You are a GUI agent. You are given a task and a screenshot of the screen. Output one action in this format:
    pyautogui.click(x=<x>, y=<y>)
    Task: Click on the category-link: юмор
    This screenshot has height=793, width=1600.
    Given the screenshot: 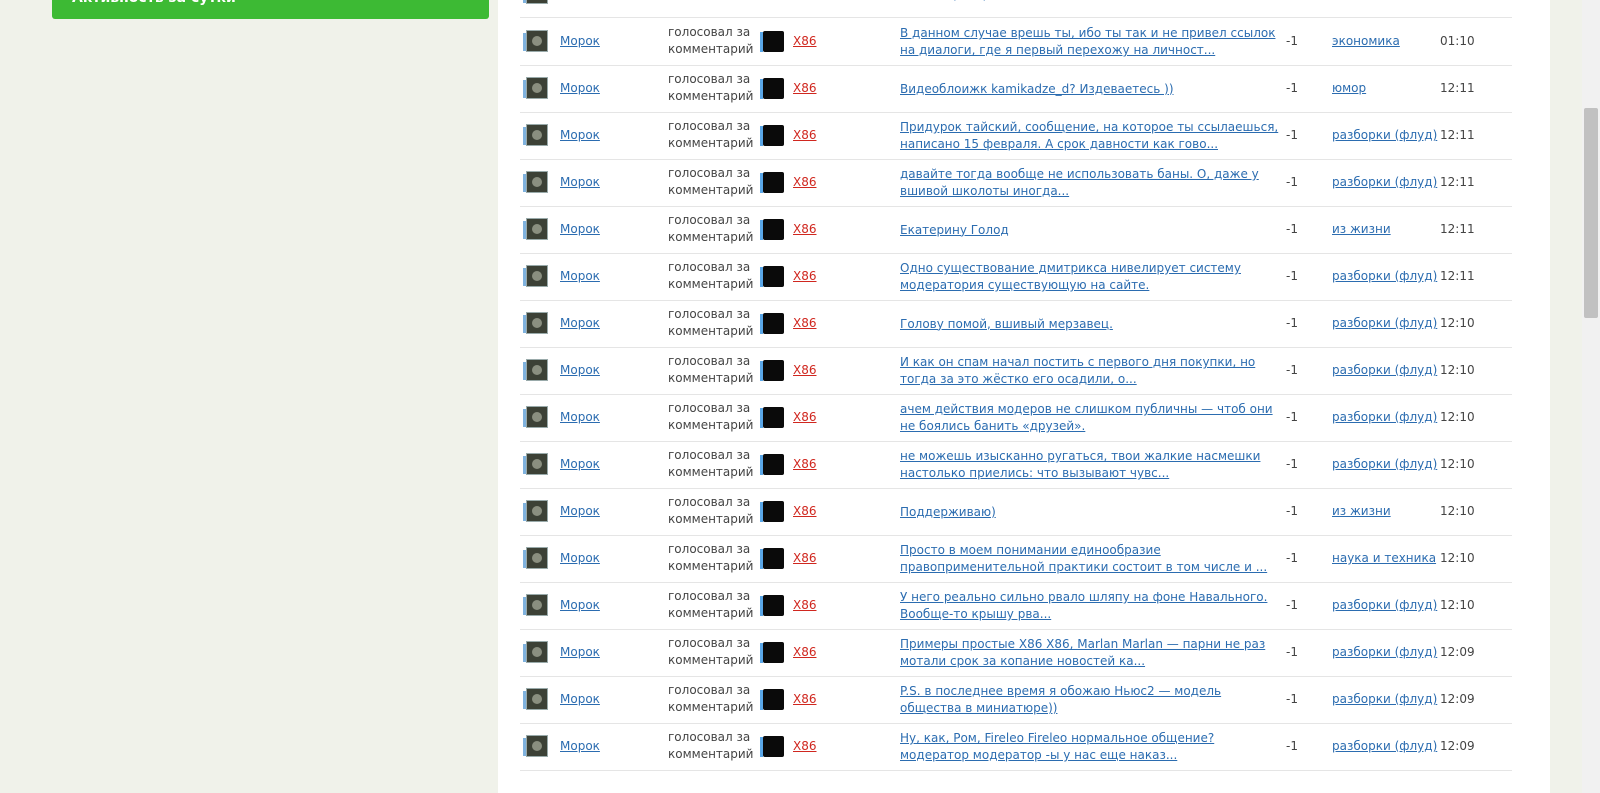 What is the action you would take?
    pyautogui.click(x=1349, y=88)
    